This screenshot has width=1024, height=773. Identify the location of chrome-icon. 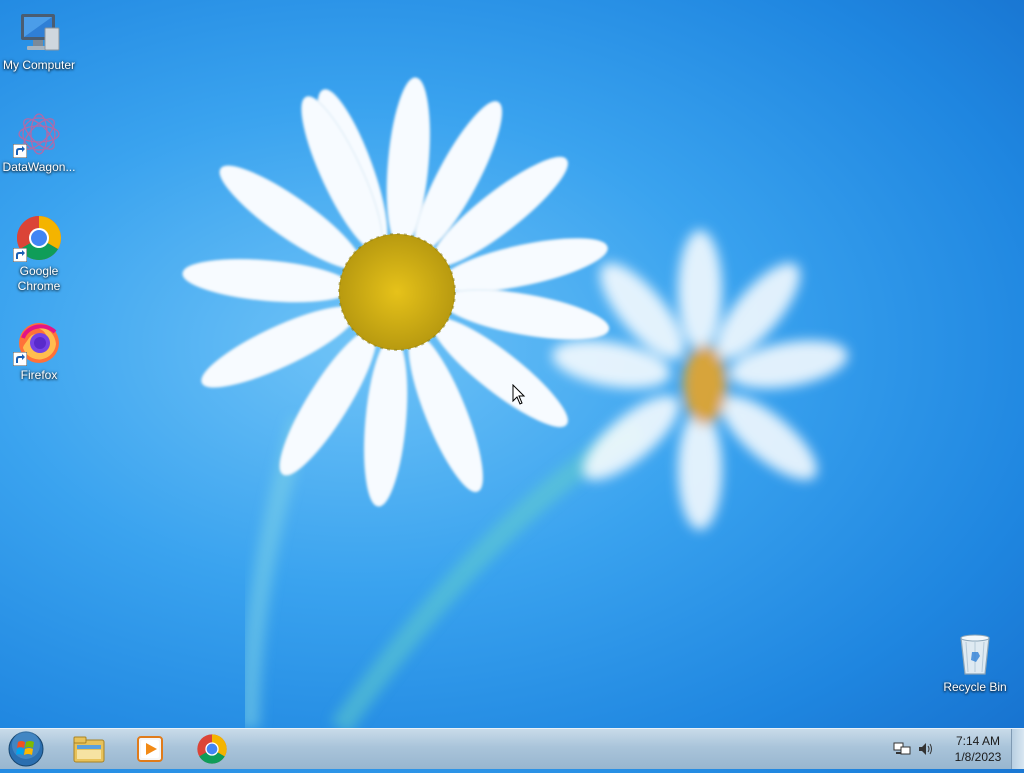
(212, 749).